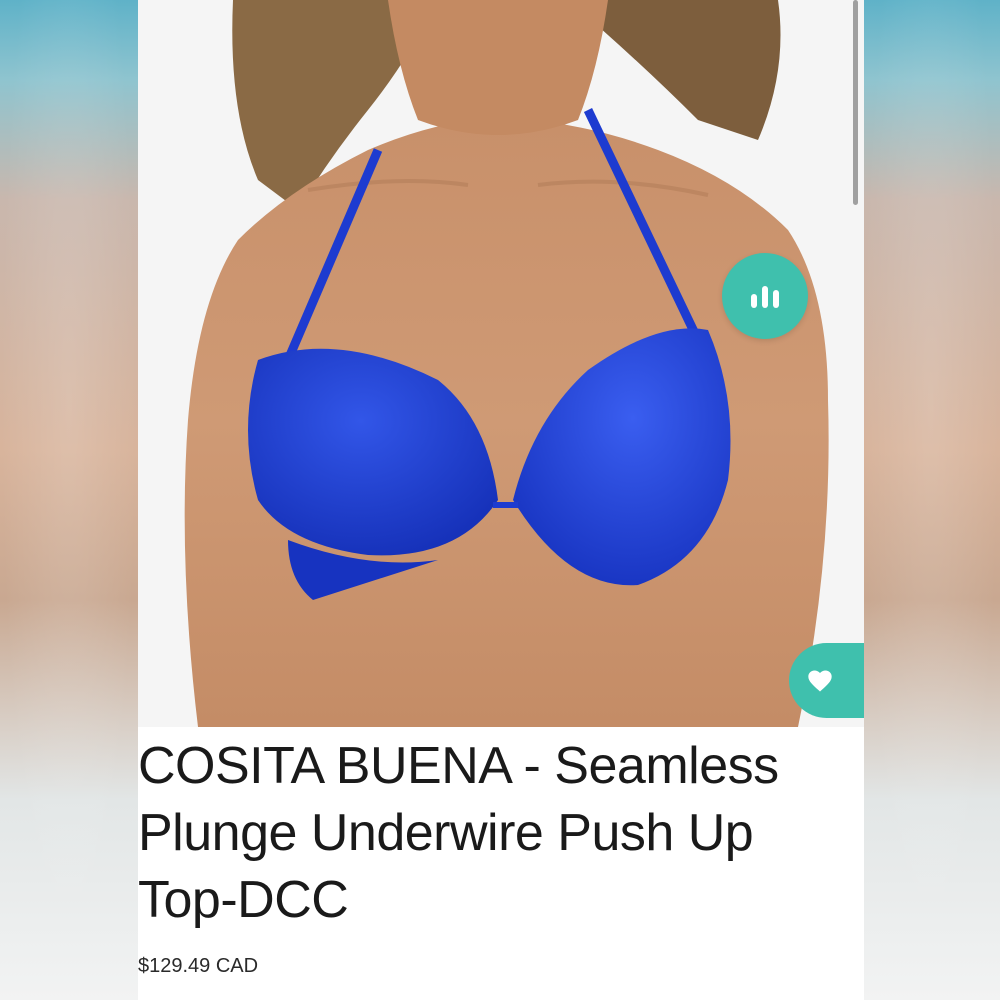 The image size is (1000, 1000). I want to click on bar-chart-icon, so click(765, 296).